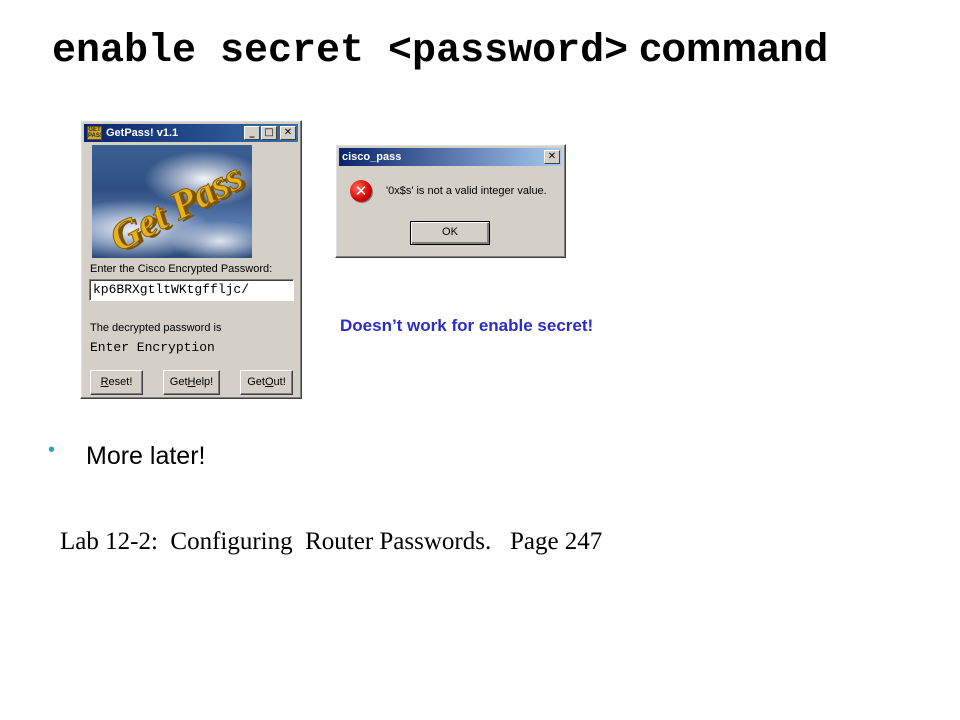 This screenshot has height=720, width=960. What do you see at coordinates (152, 347) in the screenshot?
I see `decrypted-password-value: Enter Encryption` at bounding box center [152, 347].